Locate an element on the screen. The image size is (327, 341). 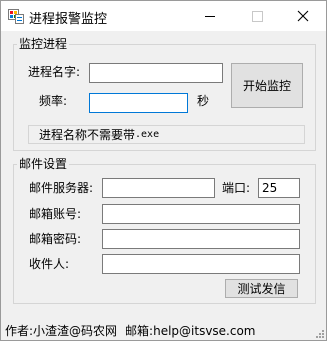
maximize-button is located at coordinates (257, 16).